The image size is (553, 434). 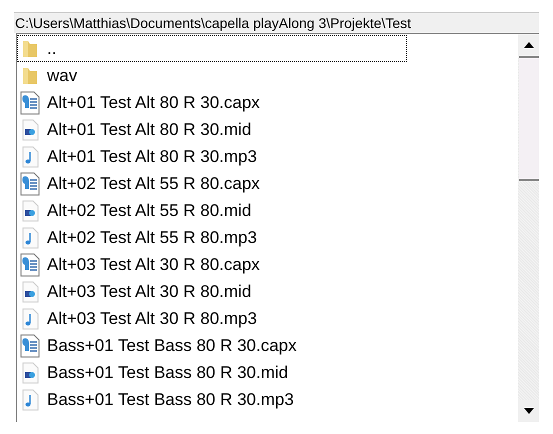 What do you see at coordinates (212, 237) in the screenshot?
I see `file-item: Alt+02 Test Alt 55 R 80.mp3` at bounding box center [212, 237].